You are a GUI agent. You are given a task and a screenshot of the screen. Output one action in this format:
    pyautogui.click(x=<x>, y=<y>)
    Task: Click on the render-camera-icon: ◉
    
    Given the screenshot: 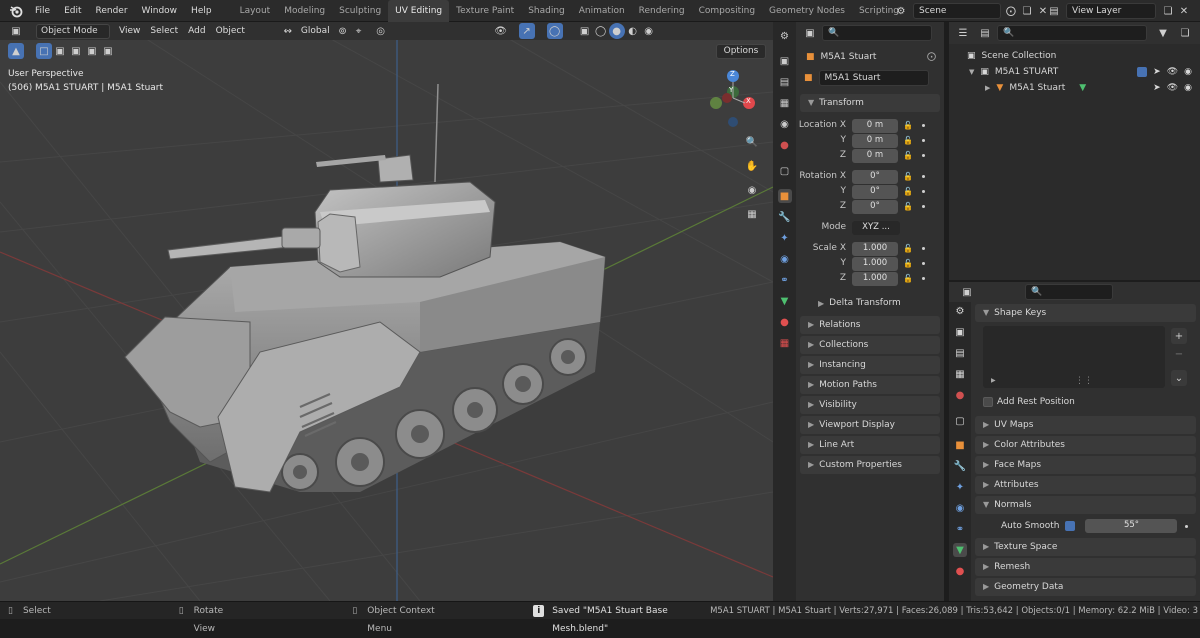 What is the action you would take?
    pyautogui.click(x=1188, y=88)
    